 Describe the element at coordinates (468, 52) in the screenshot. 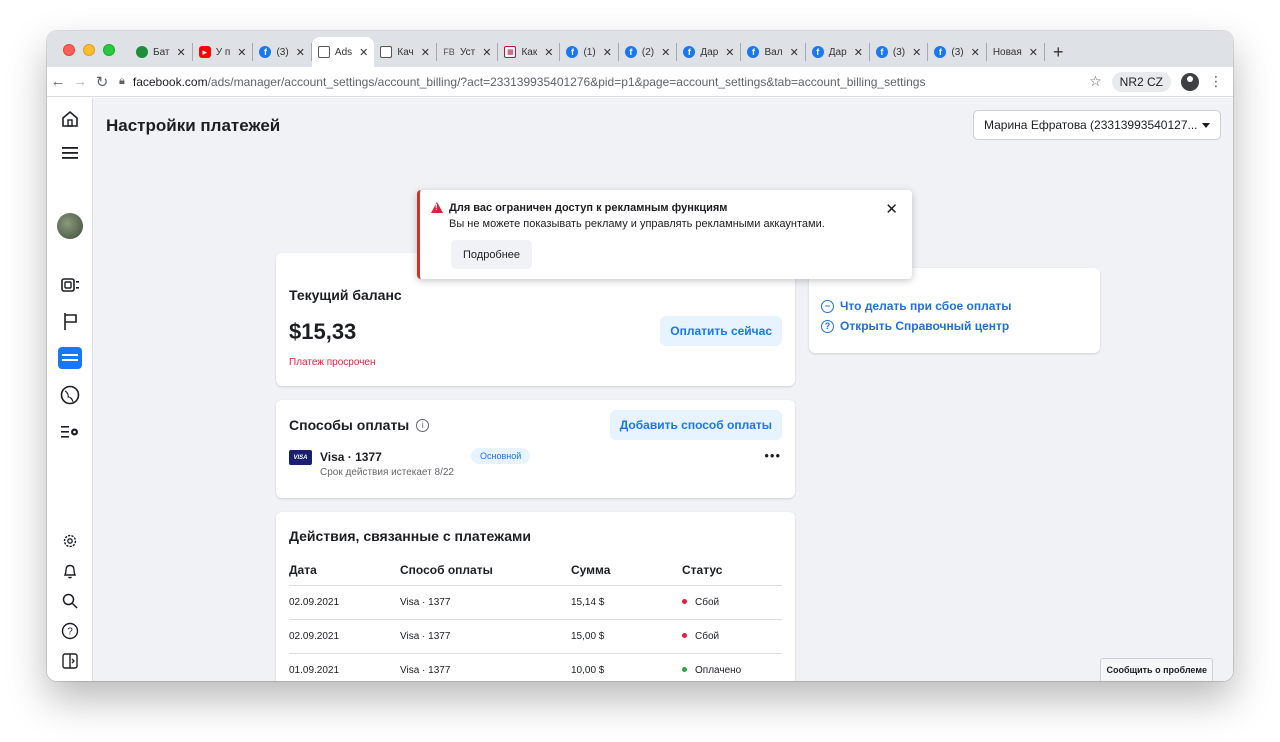

I see `browser-tab: FB Уст ✕` at that location.